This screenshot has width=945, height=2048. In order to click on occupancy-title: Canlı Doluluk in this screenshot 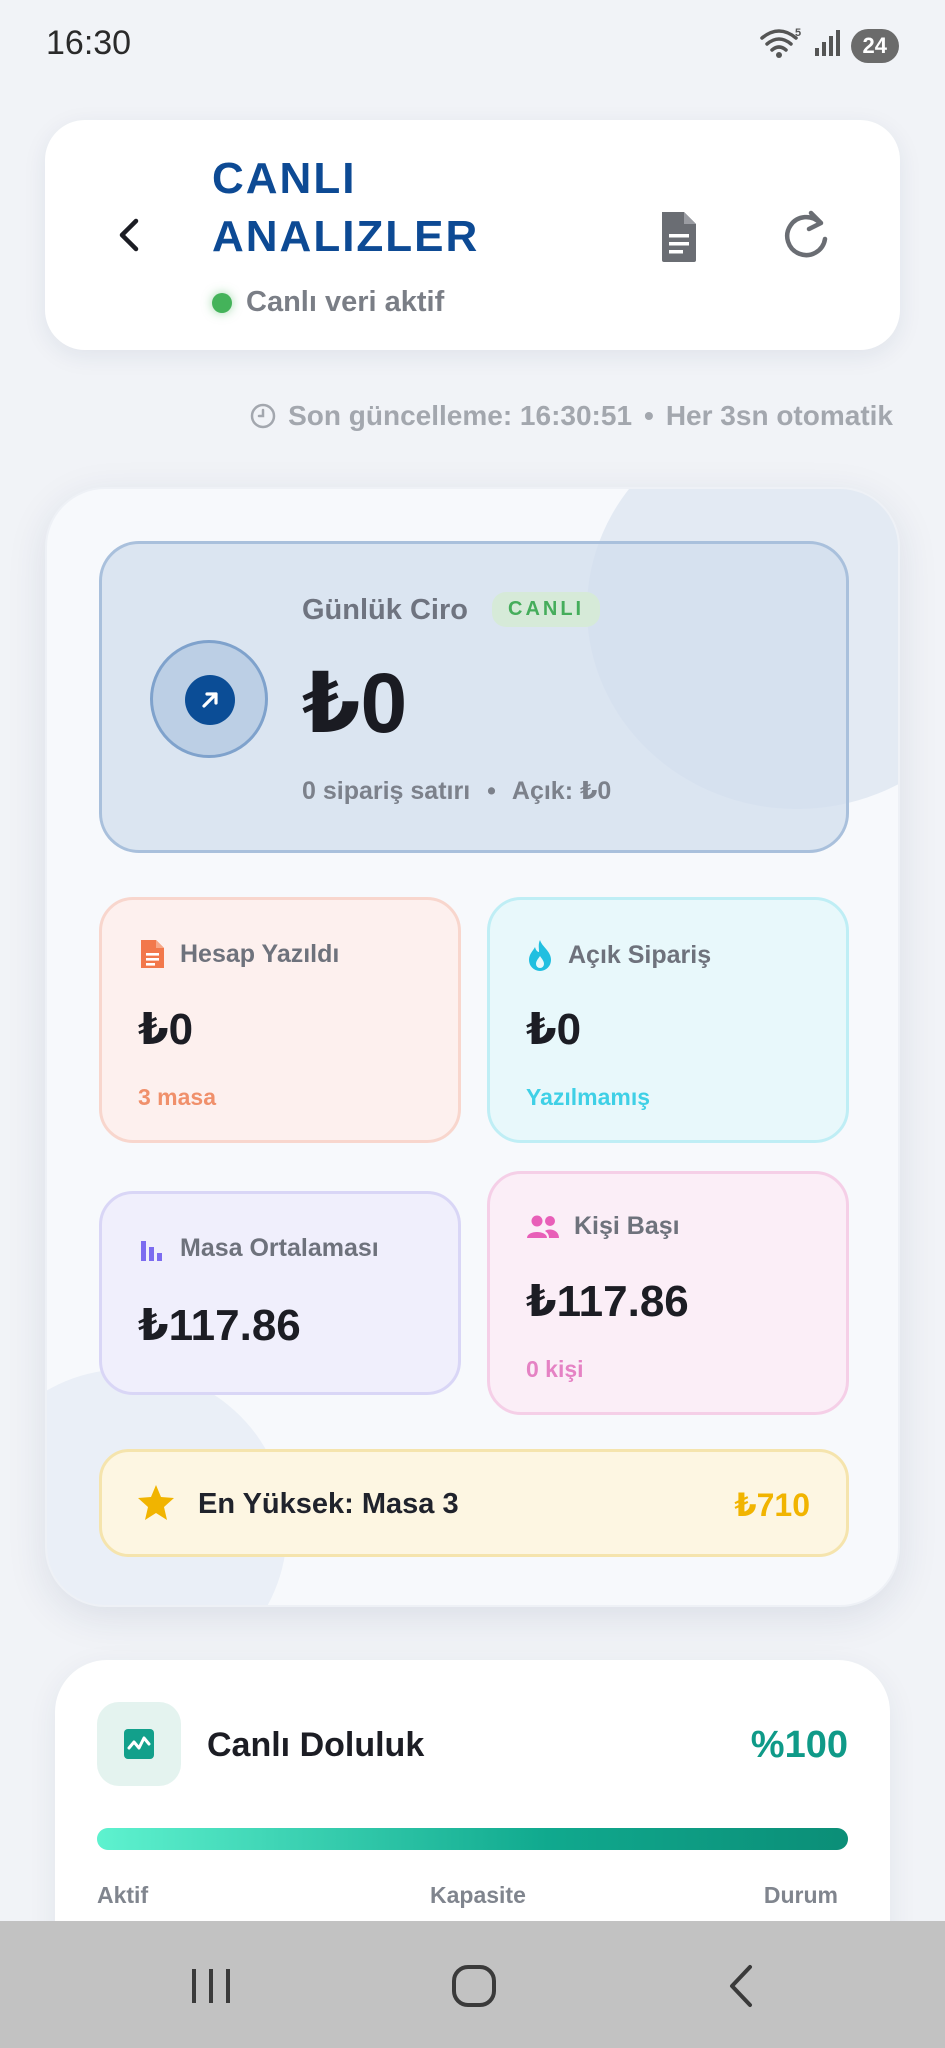, I will do `click(316, 1745)`.